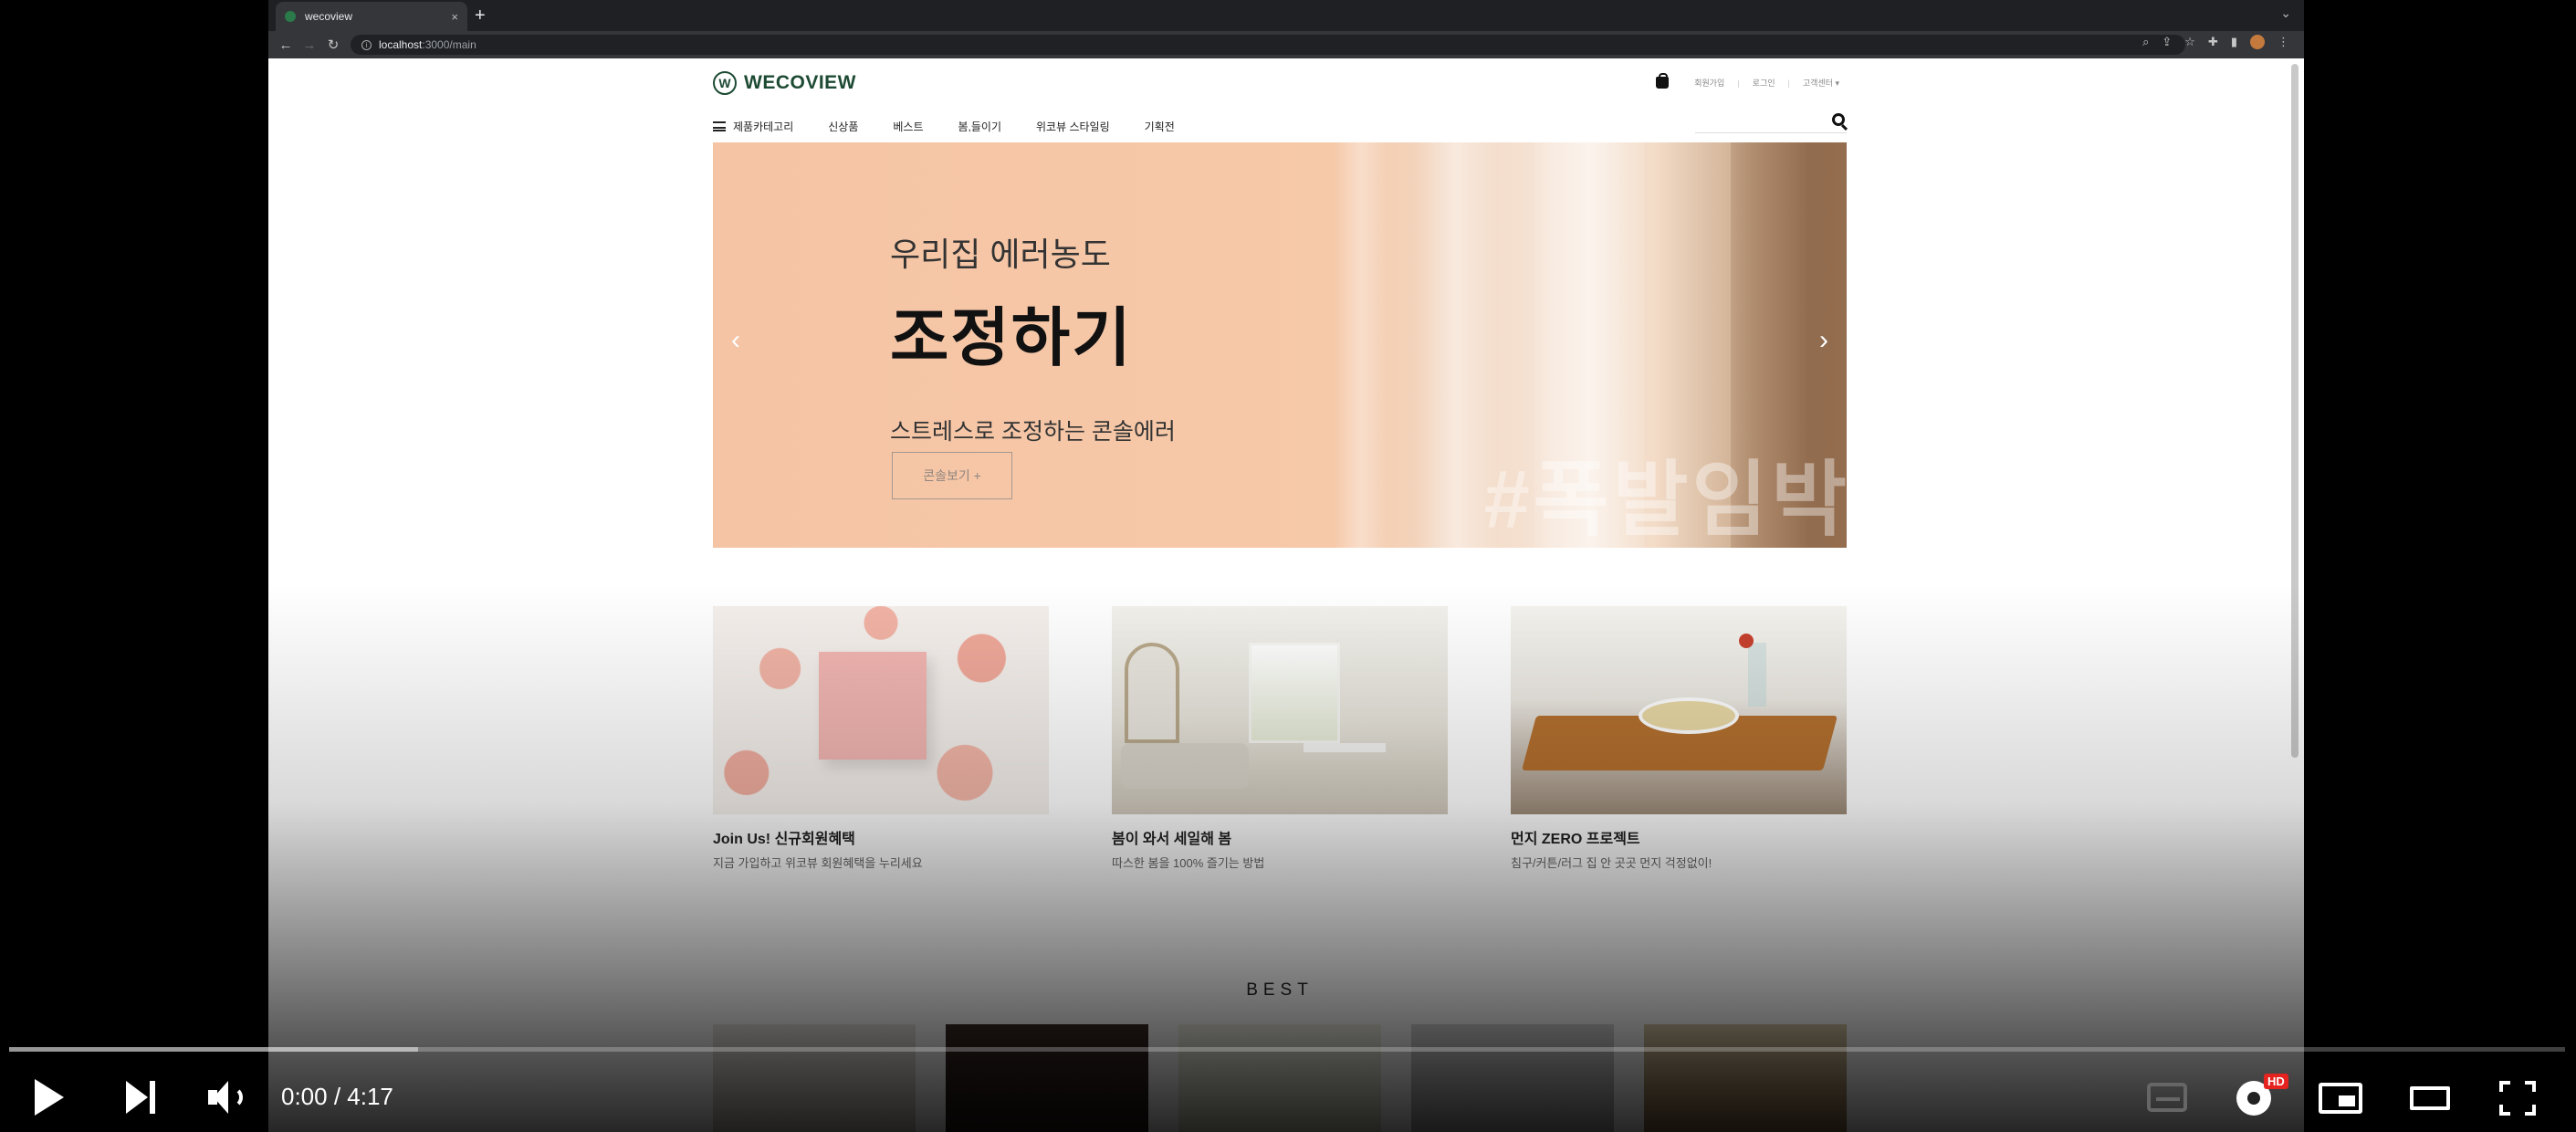  What do you see at coordinates (2295, 411) in the screenshot?
I see `page-scrollbar` at bounding box center [2295, 411].